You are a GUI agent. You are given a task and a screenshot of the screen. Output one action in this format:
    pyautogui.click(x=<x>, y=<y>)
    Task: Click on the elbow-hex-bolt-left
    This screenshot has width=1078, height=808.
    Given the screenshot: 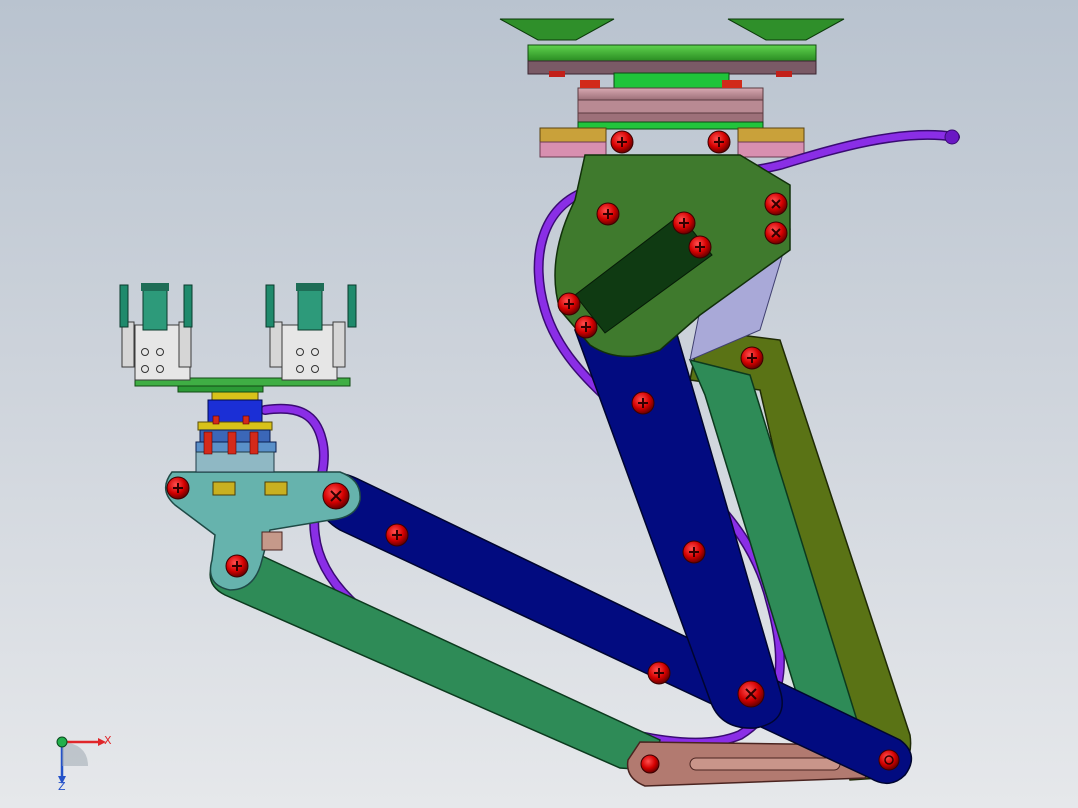 What is the action you would take?
    pyautogui.click(x=650, y=764)
    